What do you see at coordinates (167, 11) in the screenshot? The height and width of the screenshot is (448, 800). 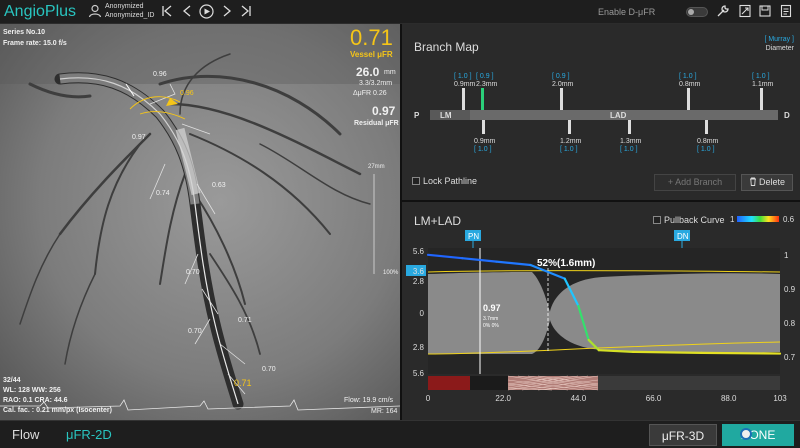 I see `first-frame-icon` at bounding box center [167, 11].